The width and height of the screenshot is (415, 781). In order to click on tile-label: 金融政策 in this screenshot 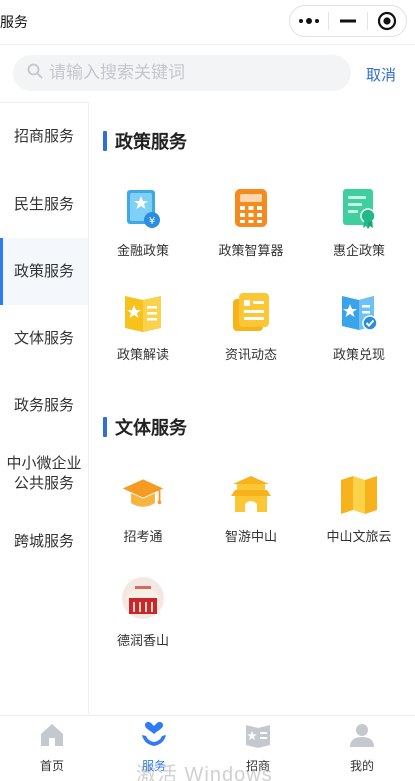, I will do `click(142, 250)`.